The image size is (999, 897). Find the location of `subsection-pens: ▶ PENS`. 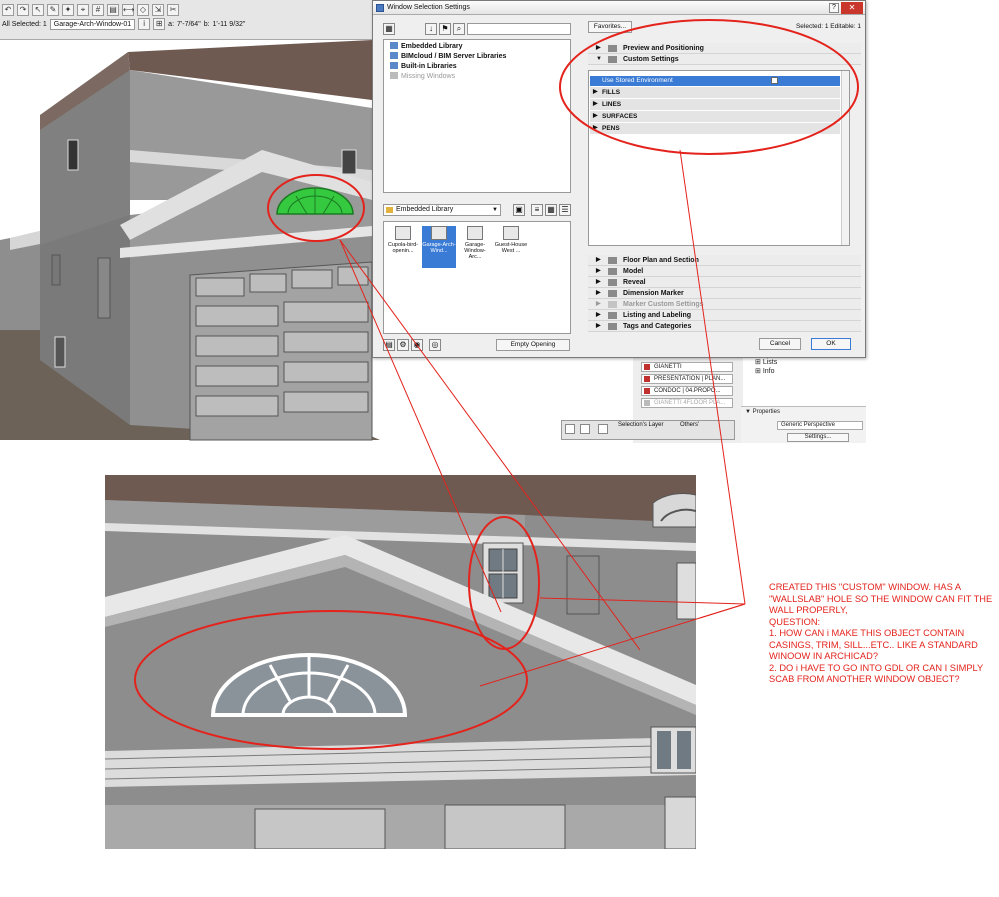

subsection-pens: ▶ PENS is located at coordinates (715, 128).